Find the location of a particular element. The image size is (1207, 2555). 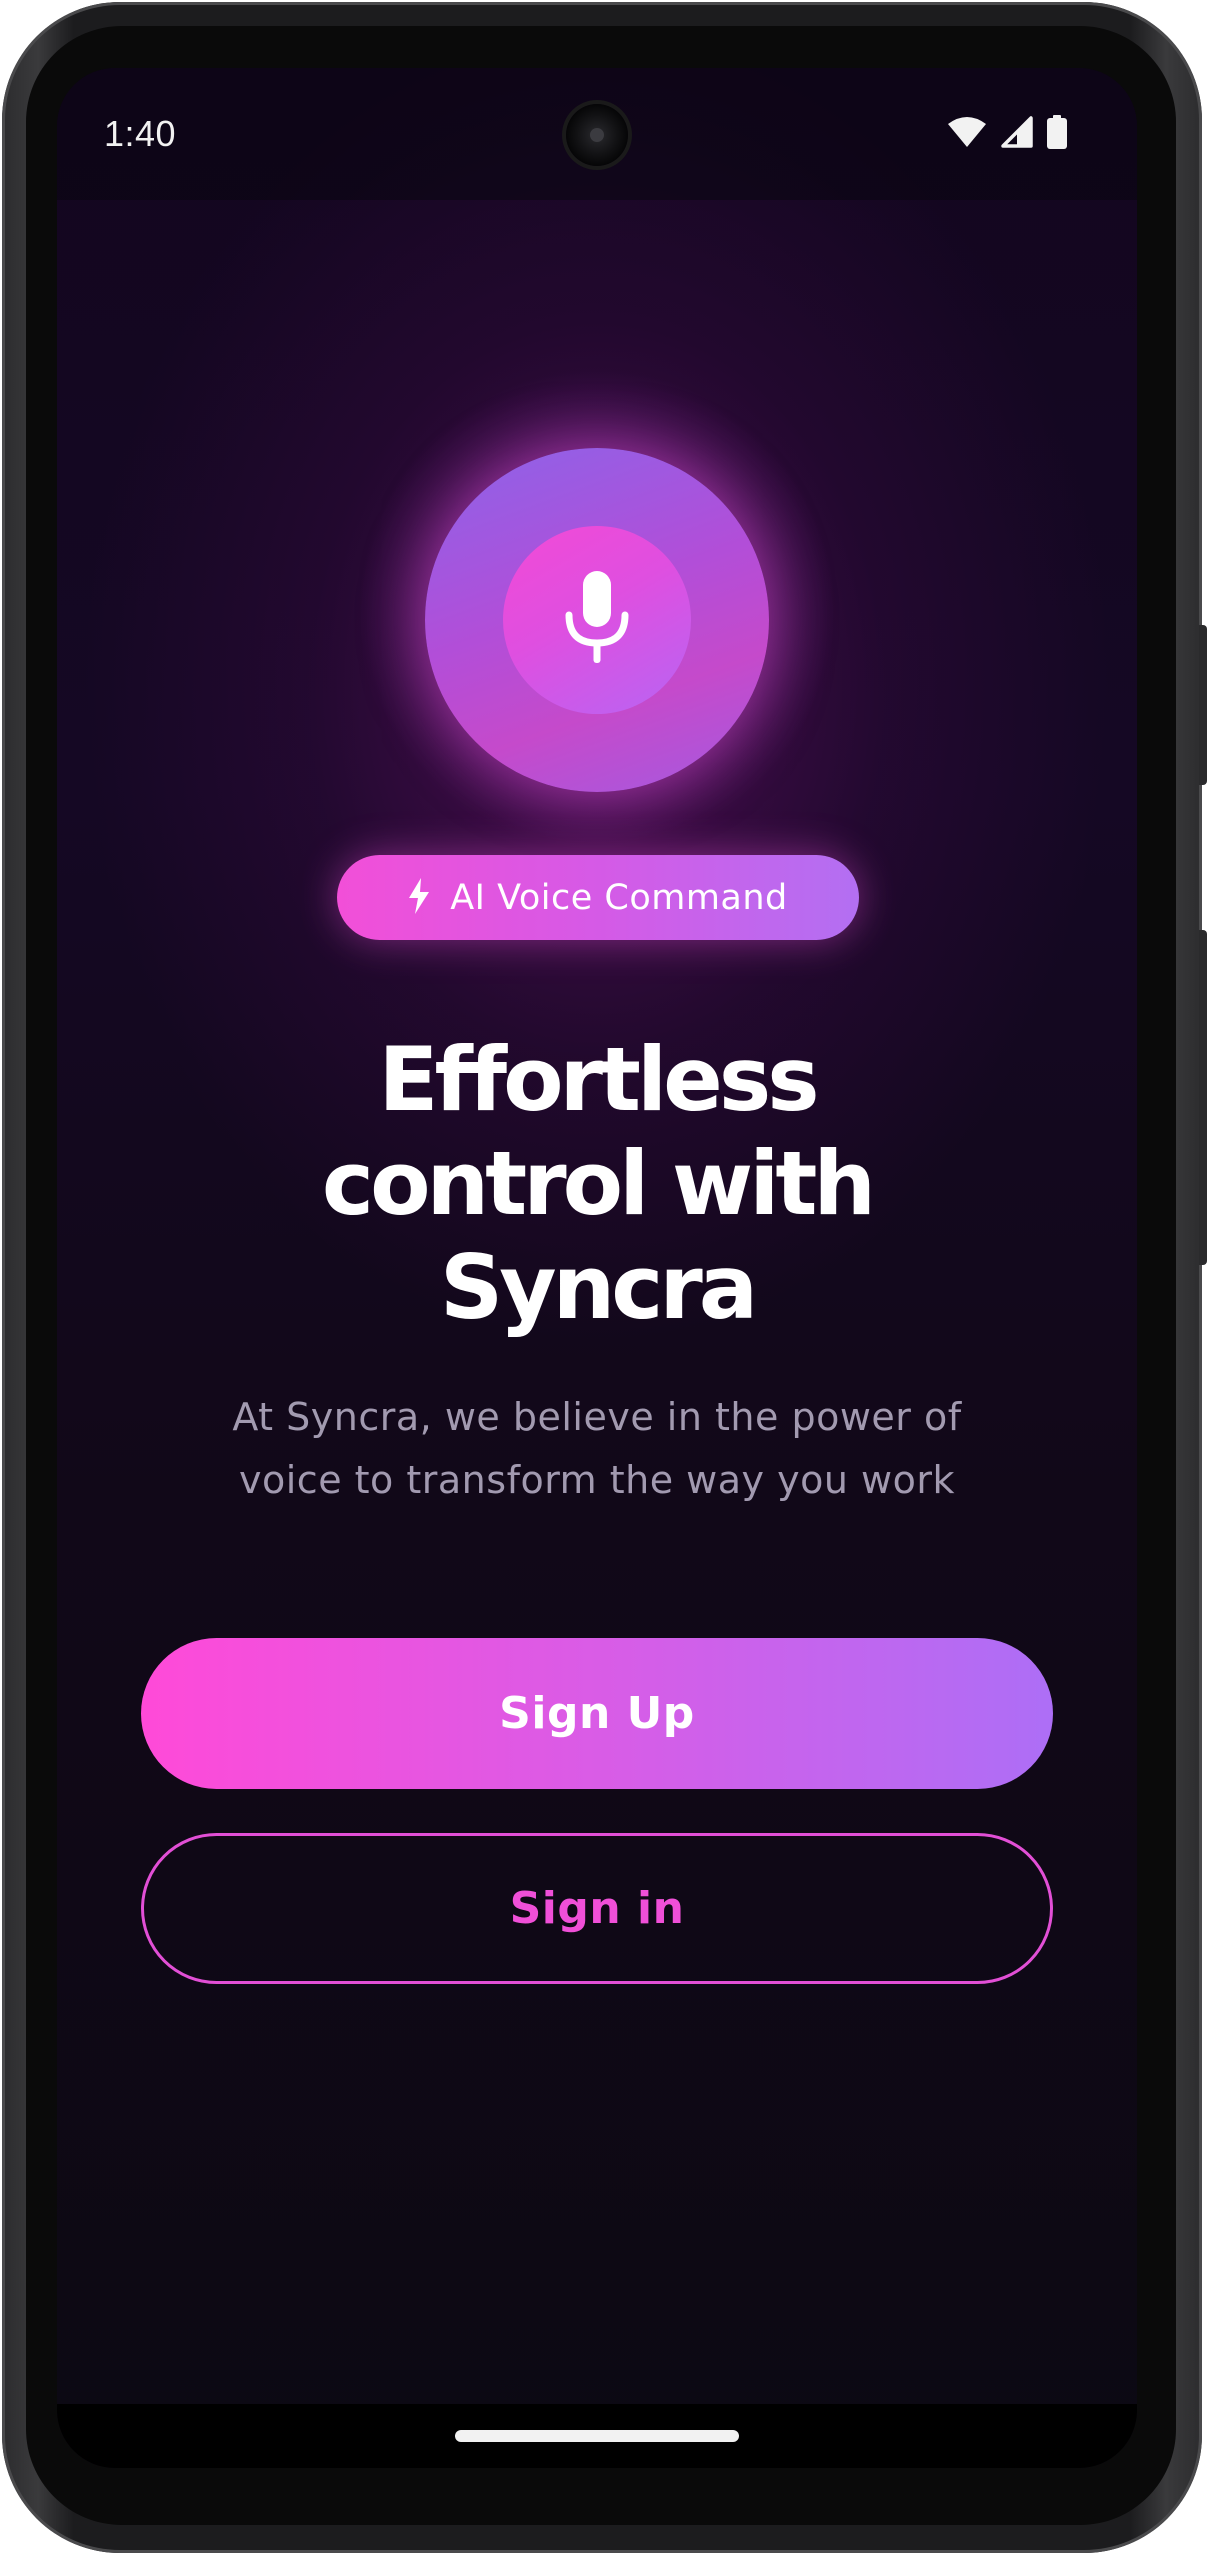

page-title: Effortless control with Syncra is located at coordinates (597, 1184).